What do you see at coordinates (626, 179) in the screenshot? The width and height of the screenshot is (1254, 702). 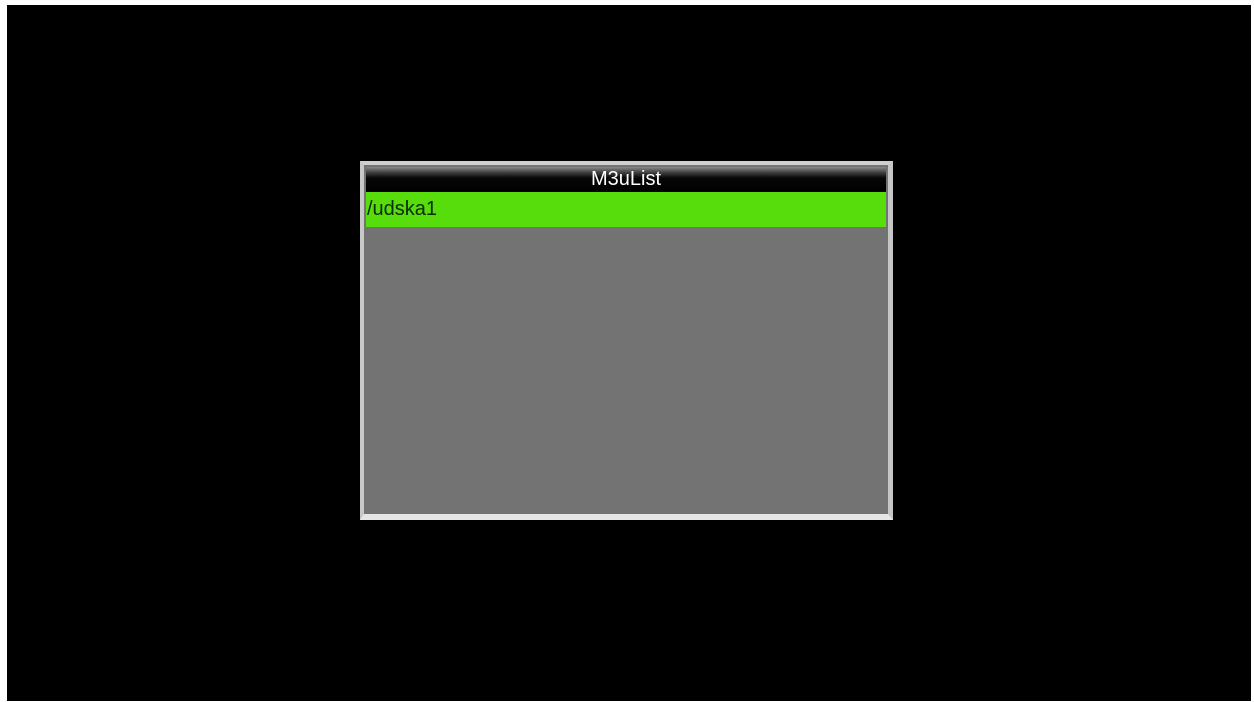 I see `dialog-title: M3uList` at bounding box center [626, 179].